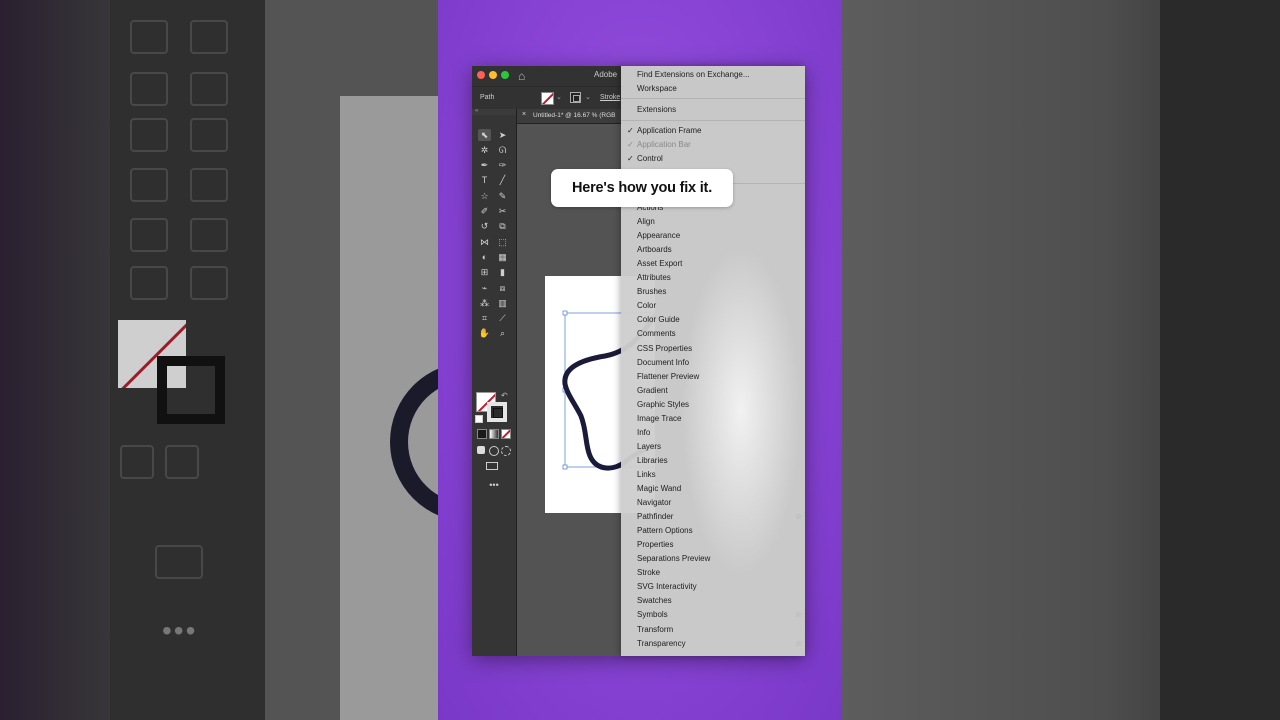  Describe the element at coordinates (484, 288) in the screenshot. I see `eyedropper-tool-icon: ⌁` at that location.